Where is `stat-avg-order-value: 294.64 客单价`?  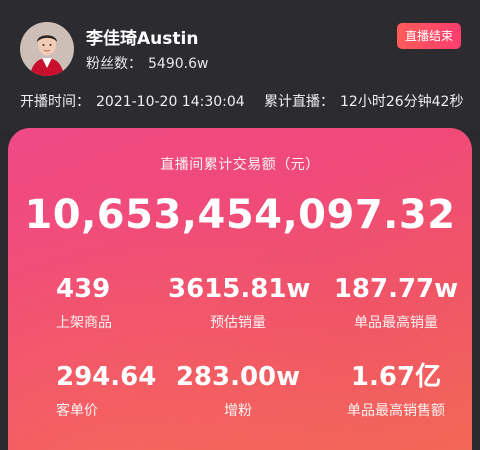
stat-avg-order-value: 294.64 客单价 is located at coordinates (106, 391).